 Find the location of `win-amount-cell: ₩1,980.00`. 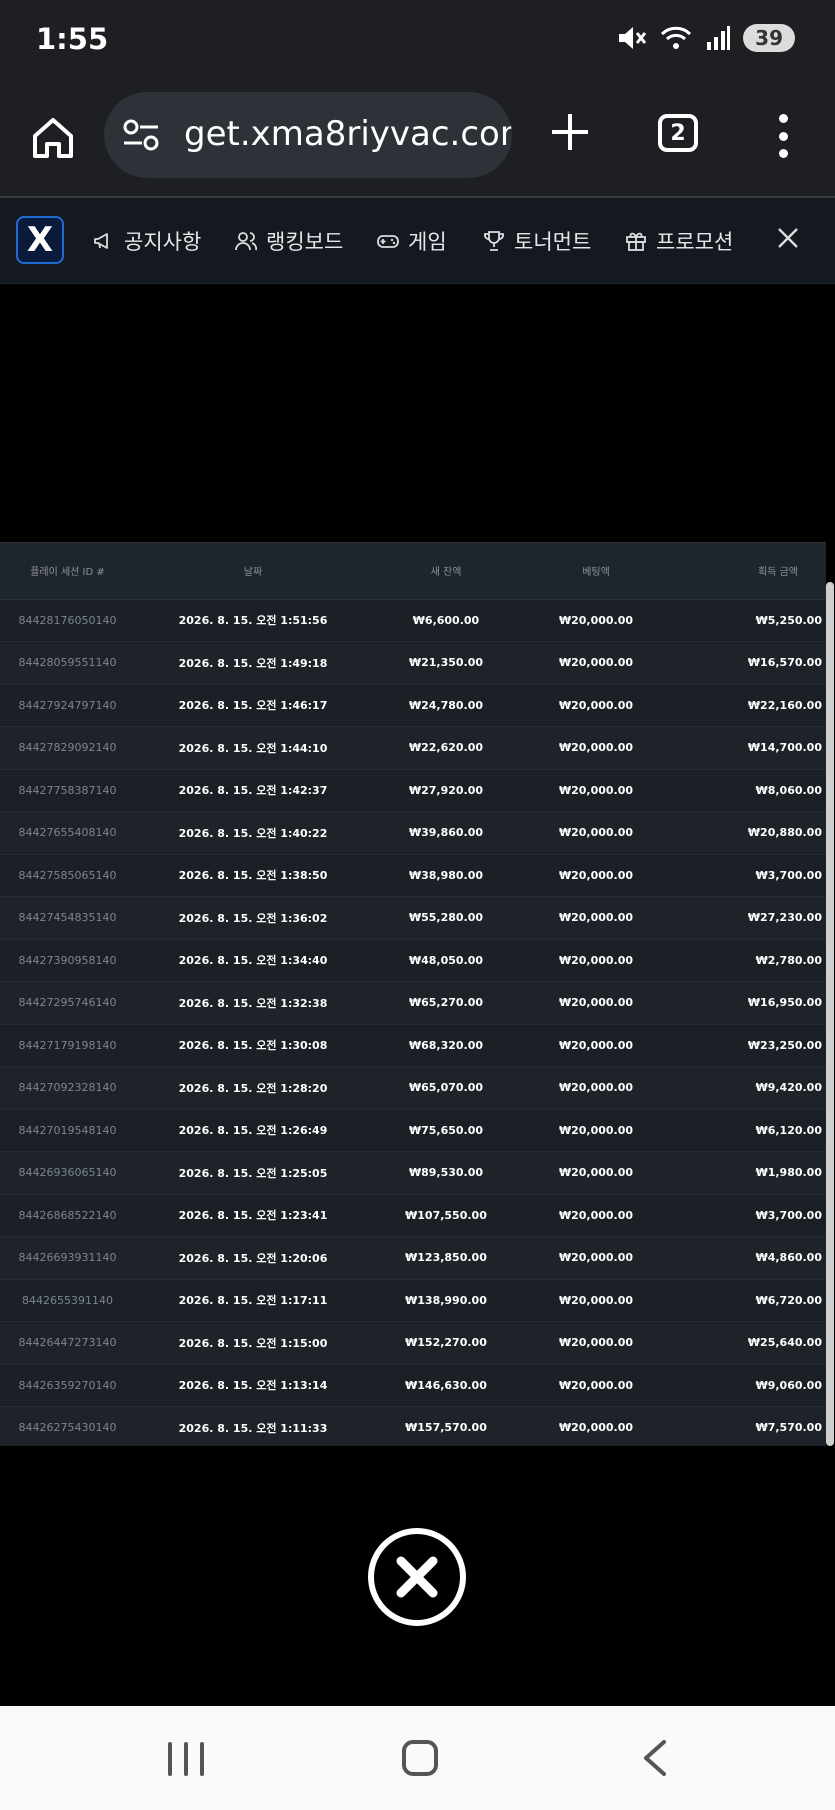

win-amount-cell: ₩1,980.00 is located at coordinates (748, 1173).